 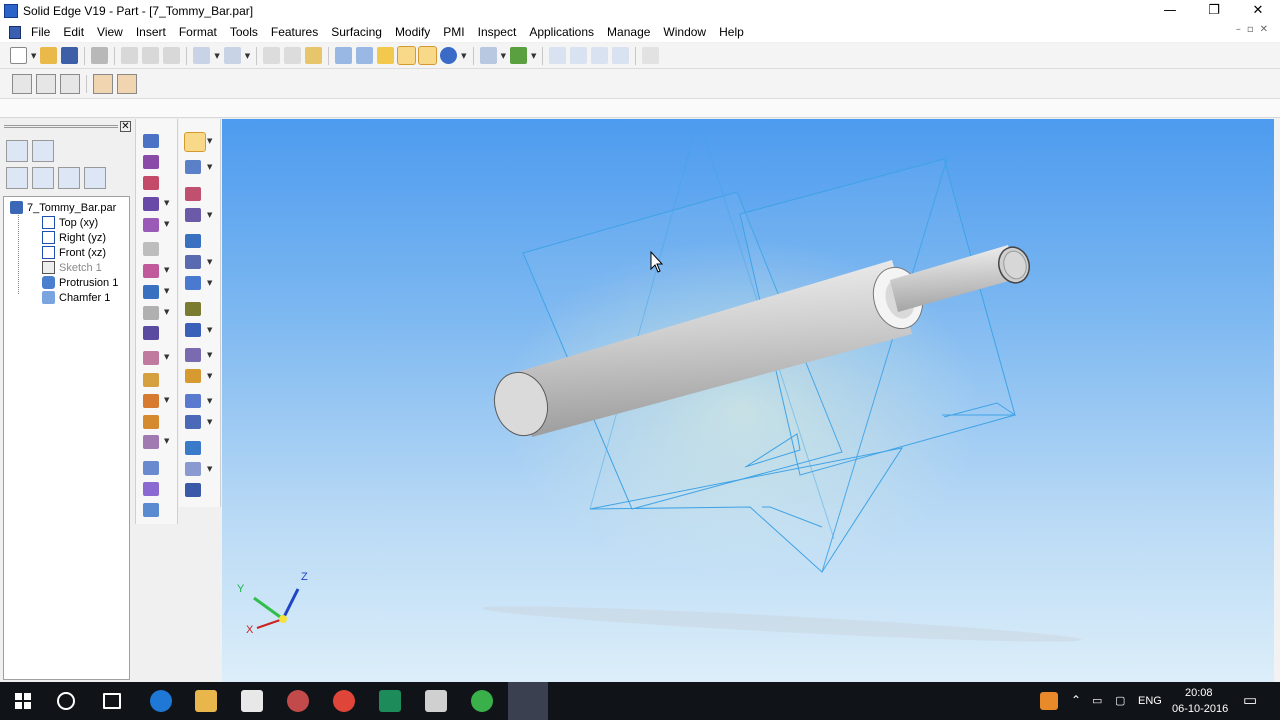 I want to click on new-dropdown-icon: ▼, so click(x=33, y=56).